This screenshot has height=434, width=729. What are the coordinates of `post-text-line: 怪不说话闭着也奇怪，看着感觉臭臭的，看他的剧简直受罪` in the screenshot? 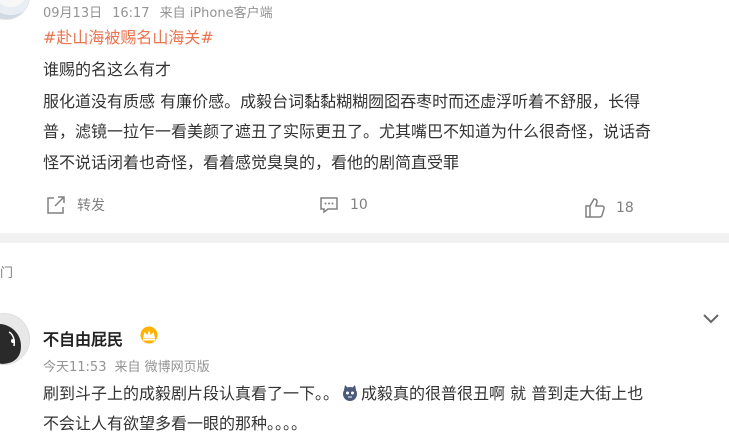 It's located at (251, 162).